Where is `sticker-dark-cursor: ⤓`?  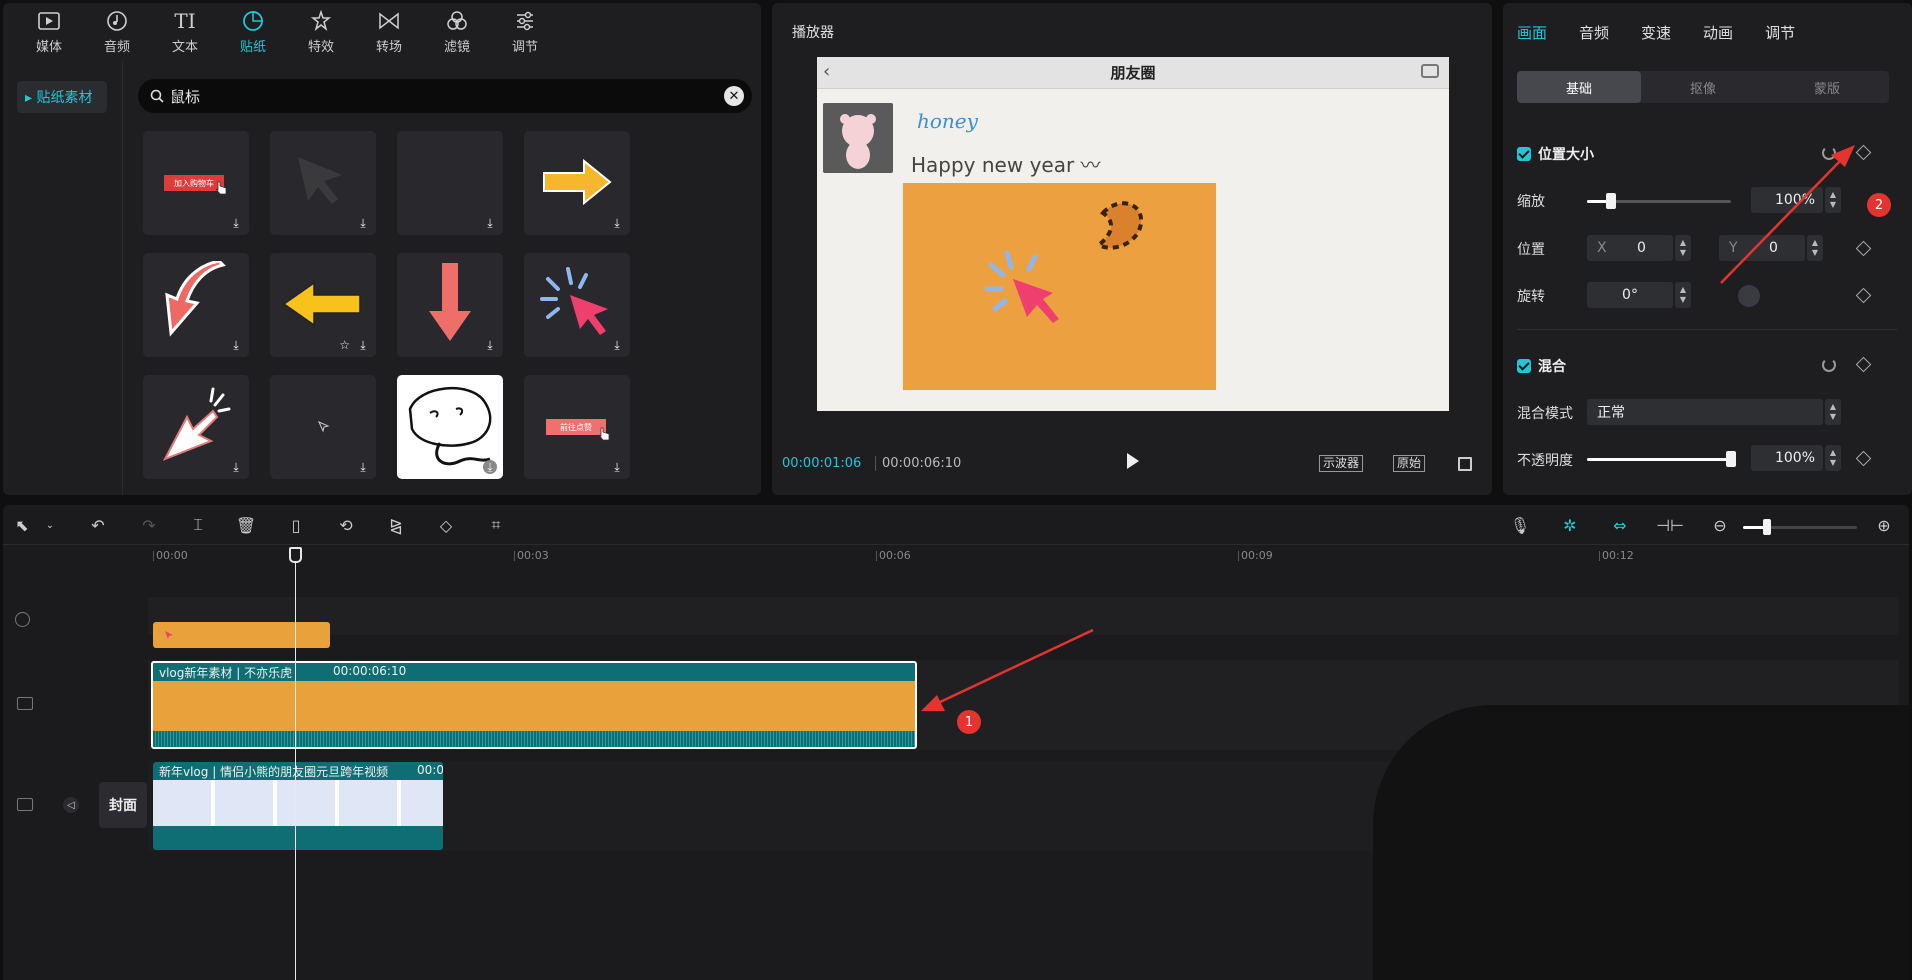 sticker-dark-cursor: ⤓ is located at coordinates (323, 183).